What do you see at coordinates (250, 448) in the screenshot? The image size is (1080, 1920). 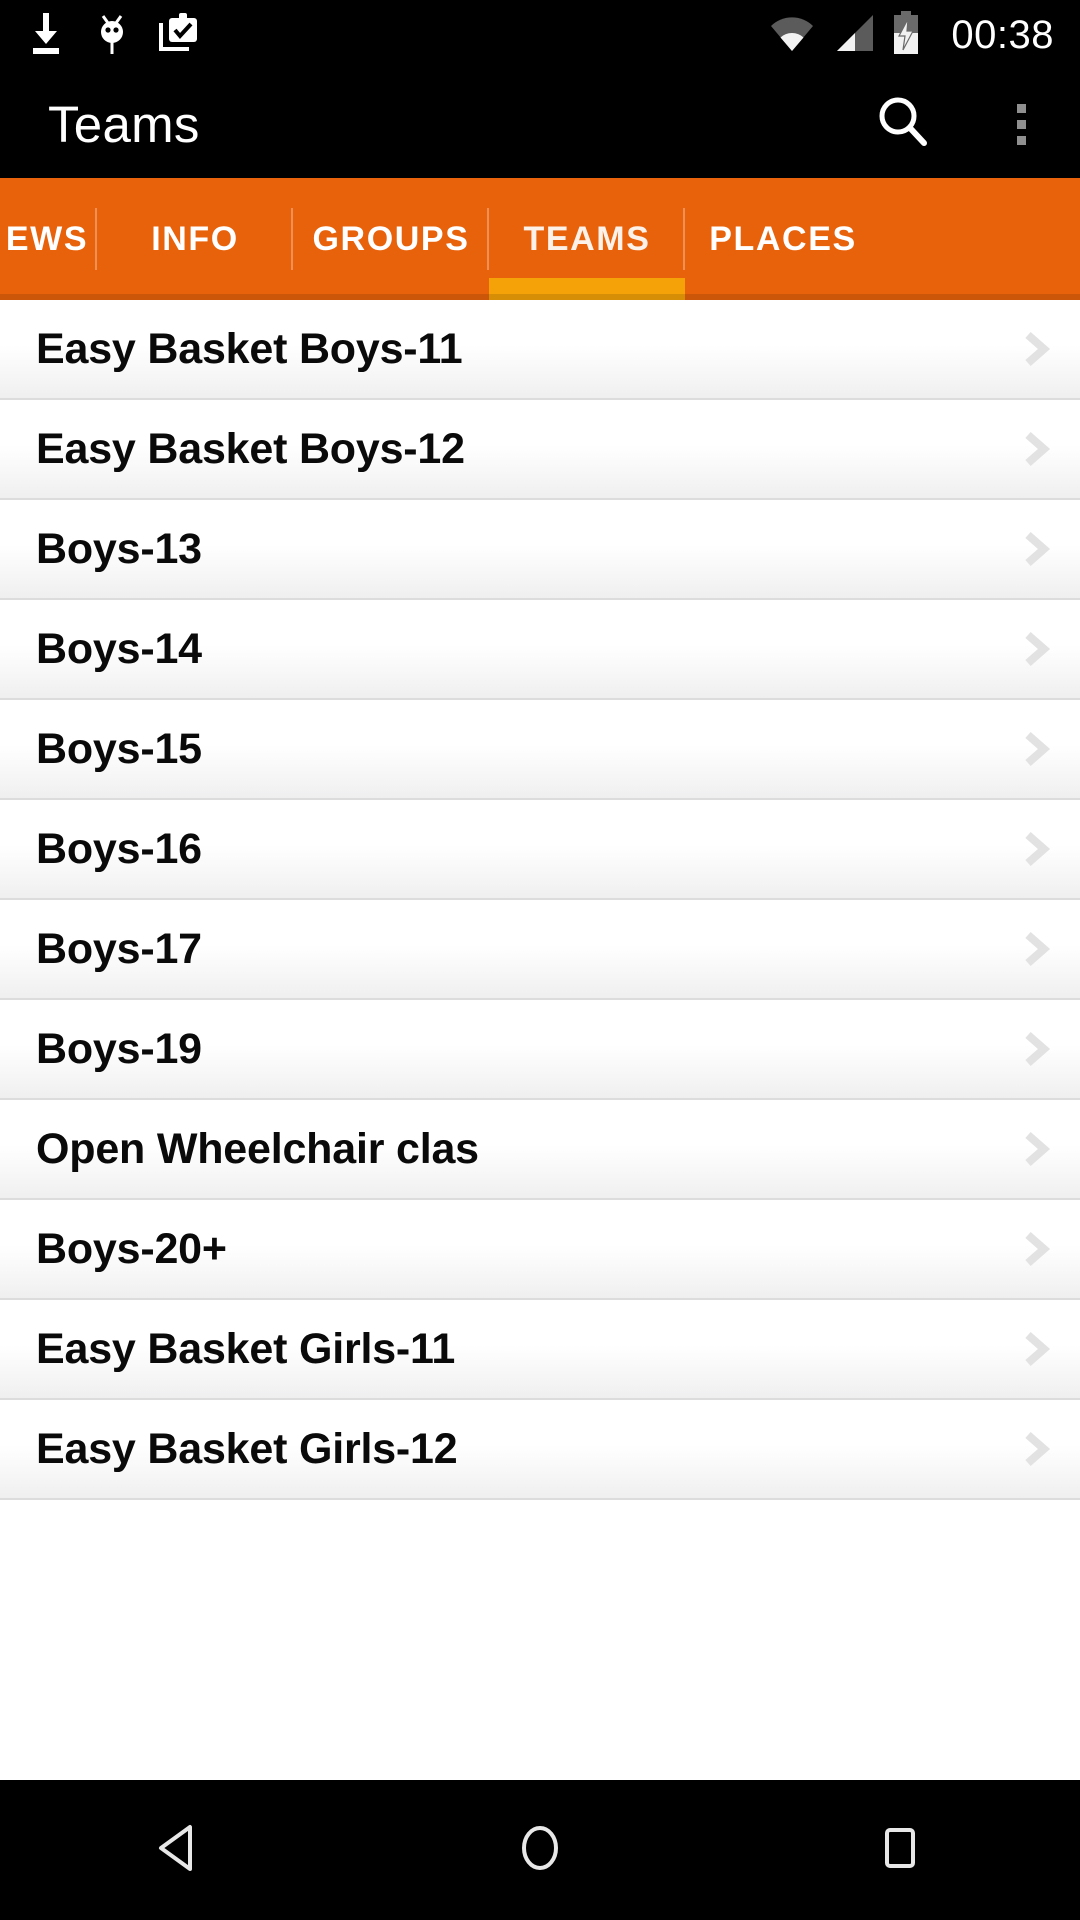 I see `list-item-label: Easy Basket Boys-12` at bounding box center [250, 448].